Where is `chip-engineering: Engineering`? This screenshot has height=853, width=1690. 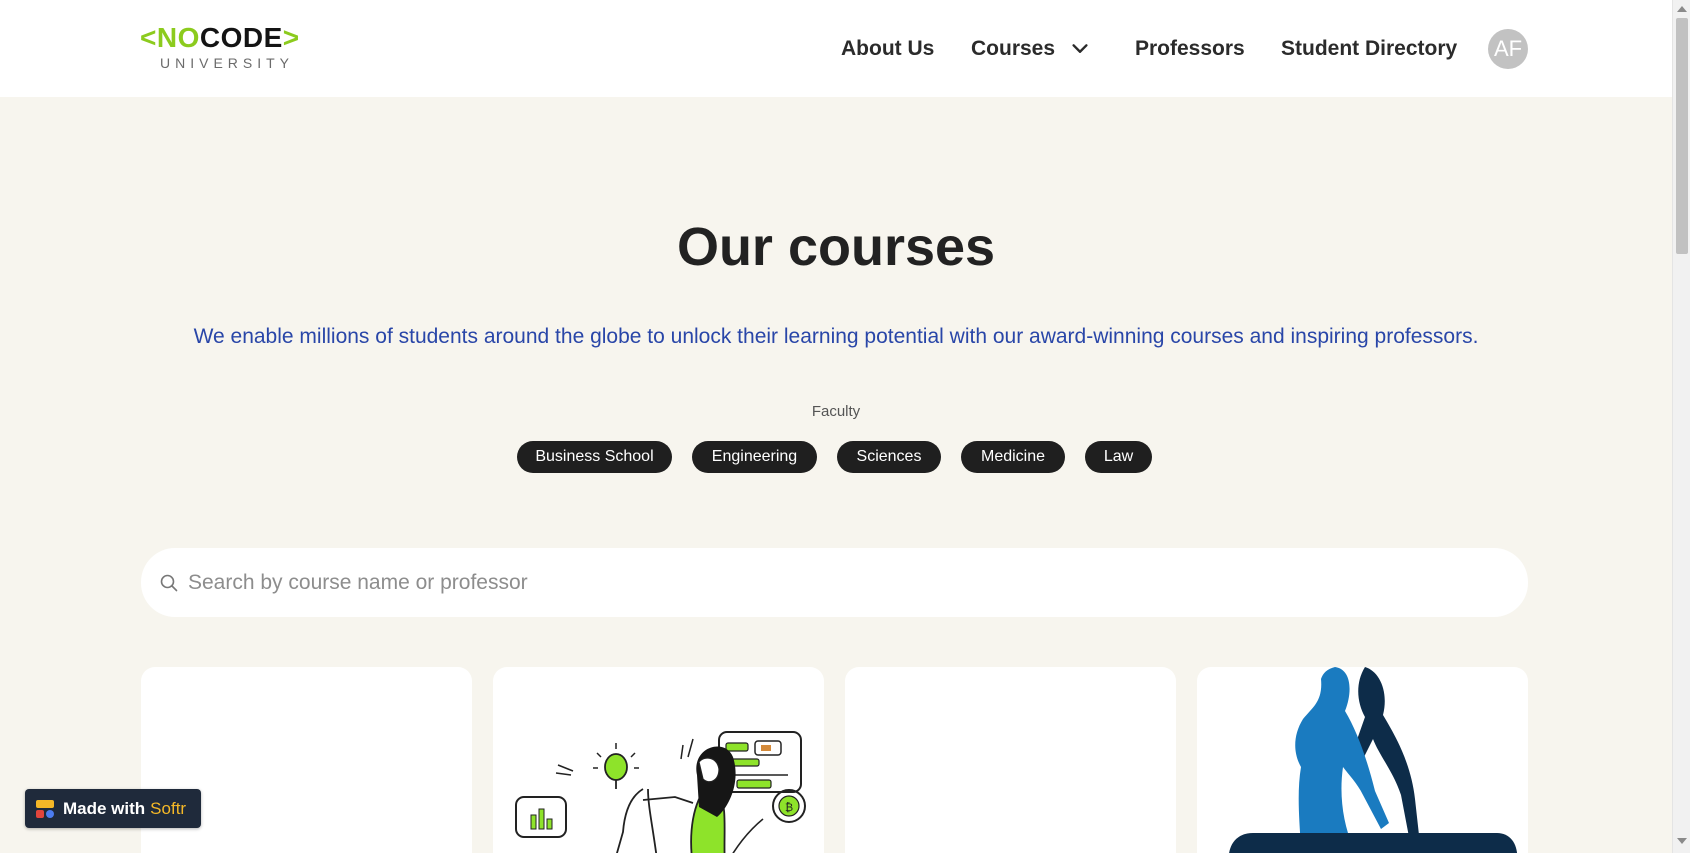
chip-engineering: Engineering is located at coordinates (754, 457).